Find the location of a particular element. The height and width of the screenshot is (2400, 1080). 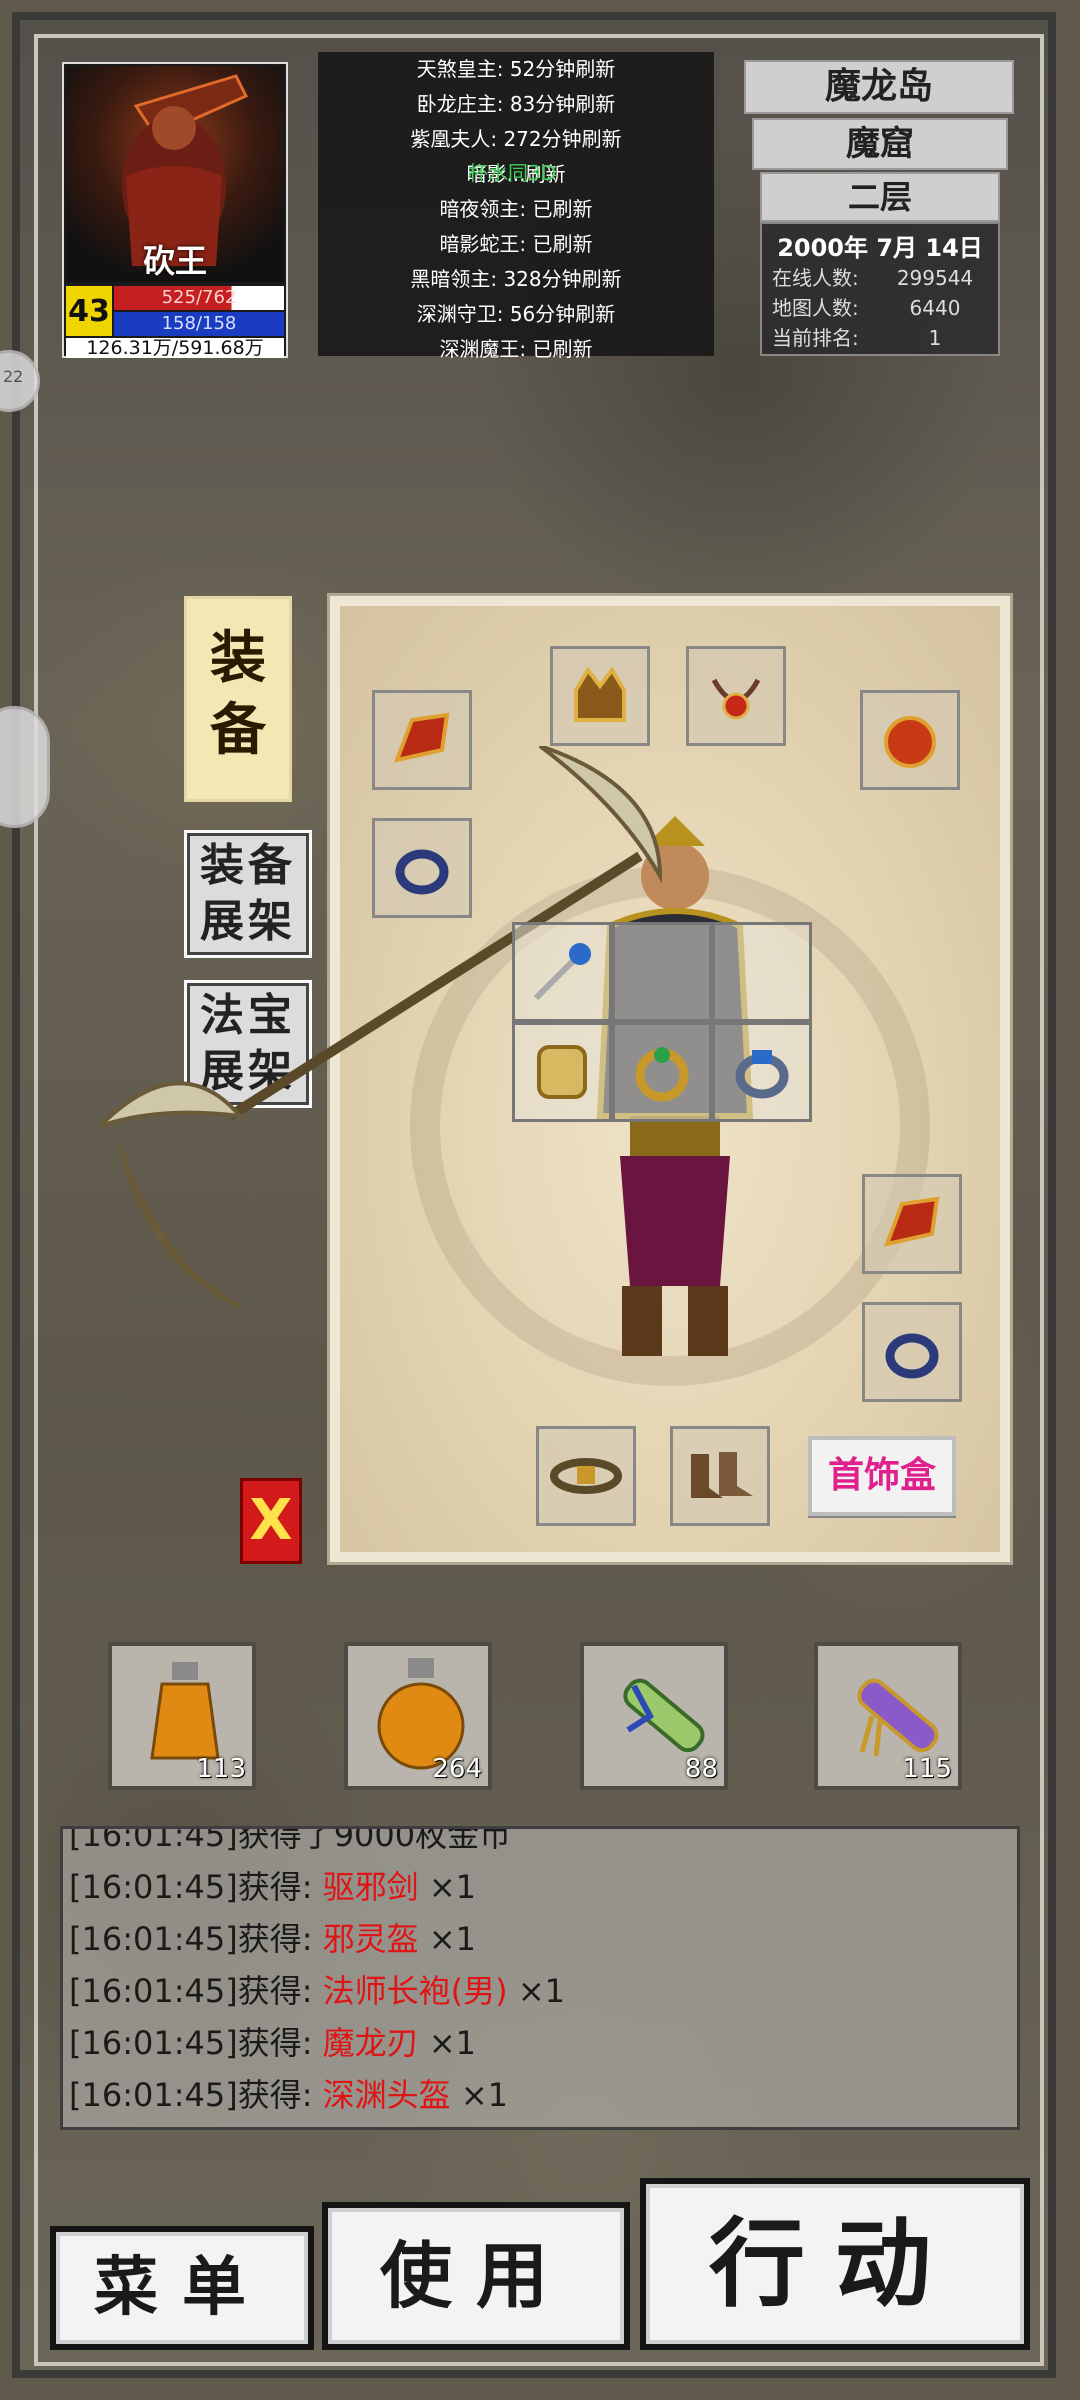

slot-helmet is located at coordinates (600, 696).